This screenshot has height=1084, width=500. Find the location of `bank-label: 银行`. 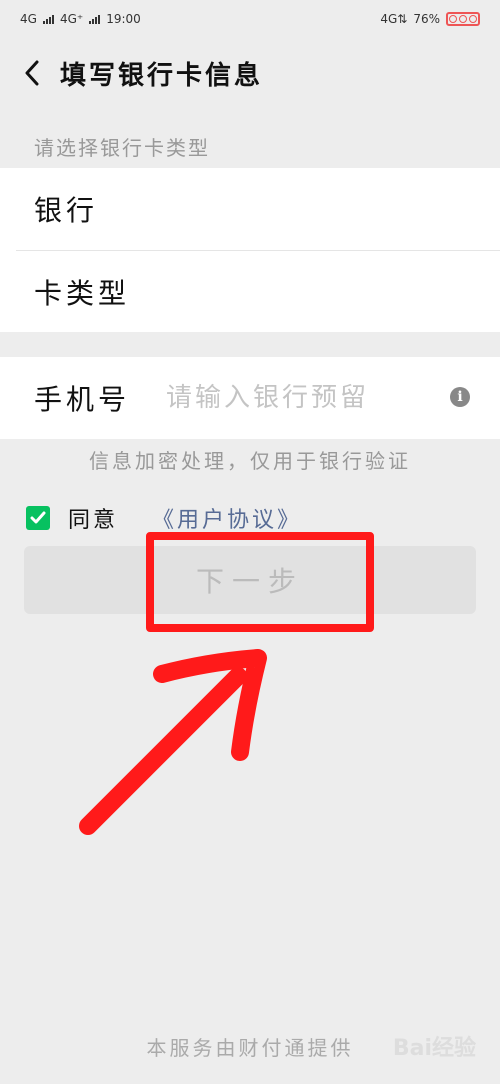

bank-label: 银行 is located at coordinates (66, 210).